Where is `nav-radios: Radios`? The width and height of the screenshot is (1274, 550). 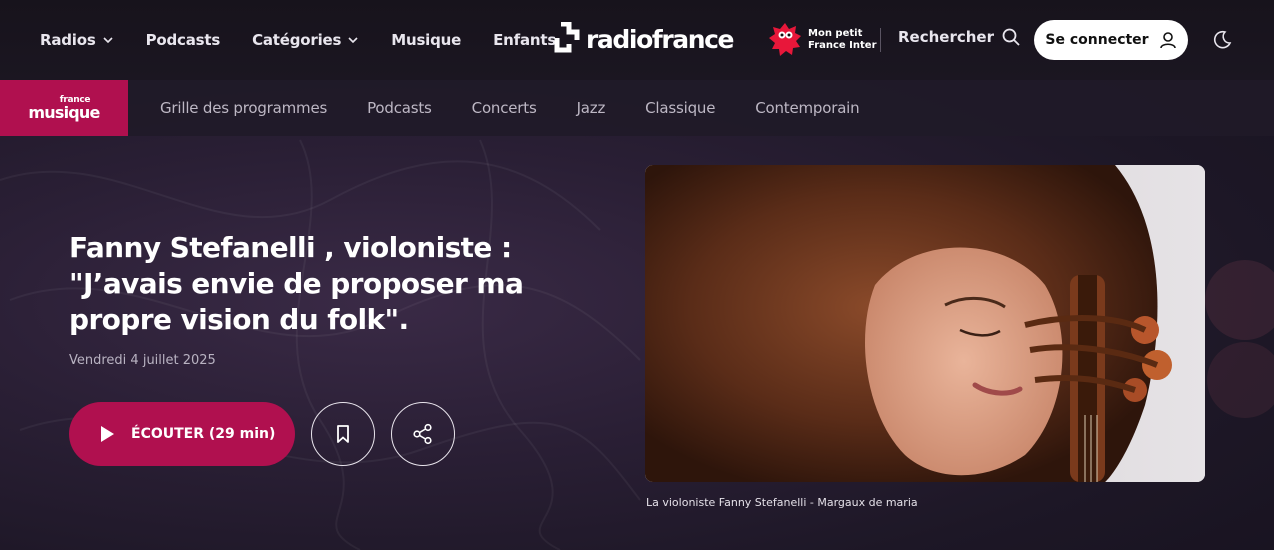 nav-radios: Radios is located at coordinates (77, 40).